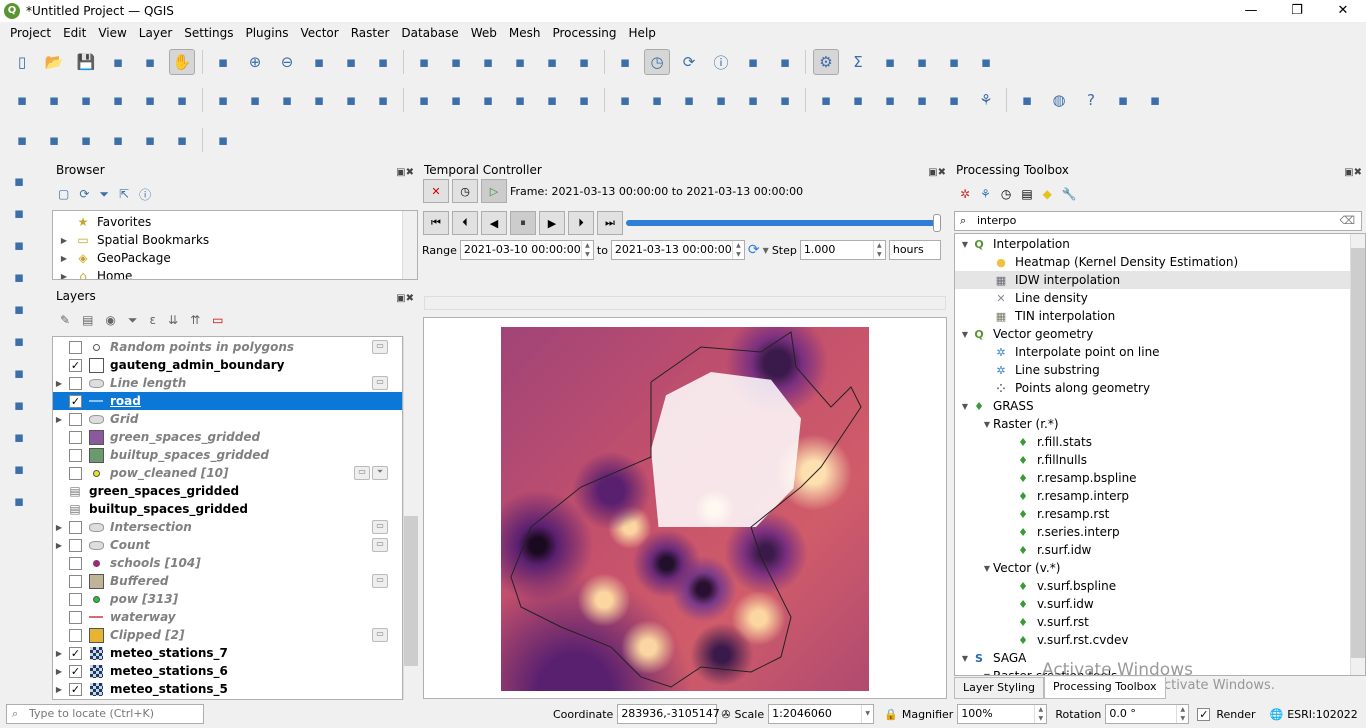  What do you see at coordinates (370, 33) in the screenshot?
I see `menu-raster: Raster` at bounding box center [370, 33].